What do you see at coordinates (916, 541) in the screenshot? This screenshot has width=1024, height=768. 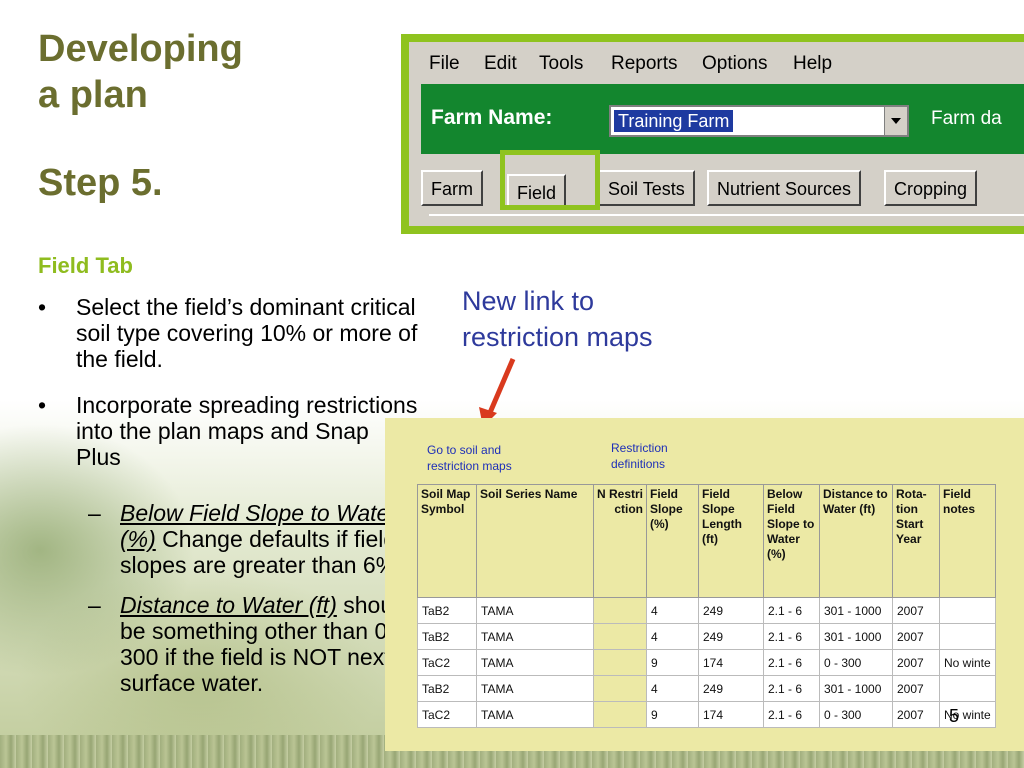 I see `column-header: Rota- tion Start Year` at bounding box center [916, 541].